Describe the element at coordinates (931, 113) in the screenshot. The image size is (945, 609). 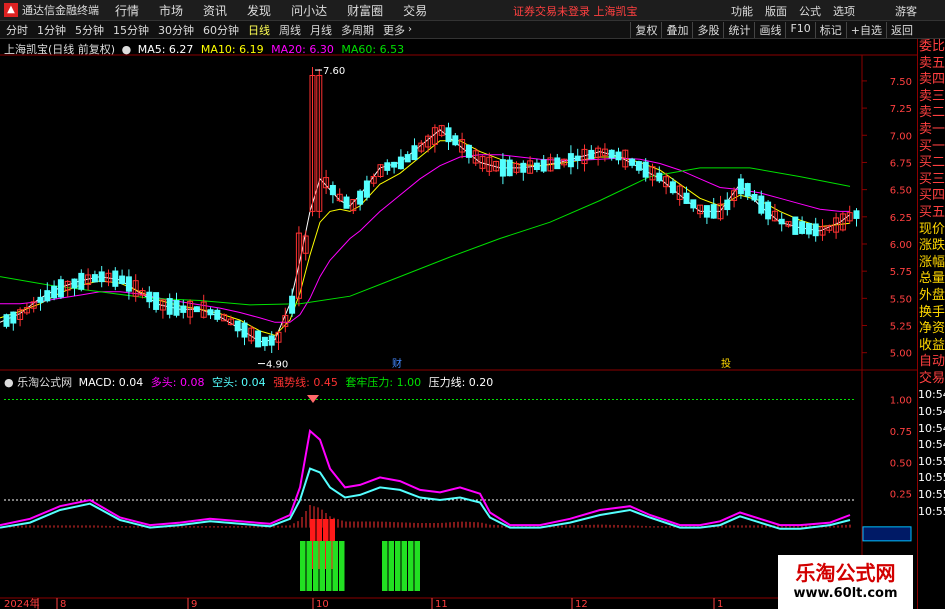
I see `side-item: 卖二` at that location.